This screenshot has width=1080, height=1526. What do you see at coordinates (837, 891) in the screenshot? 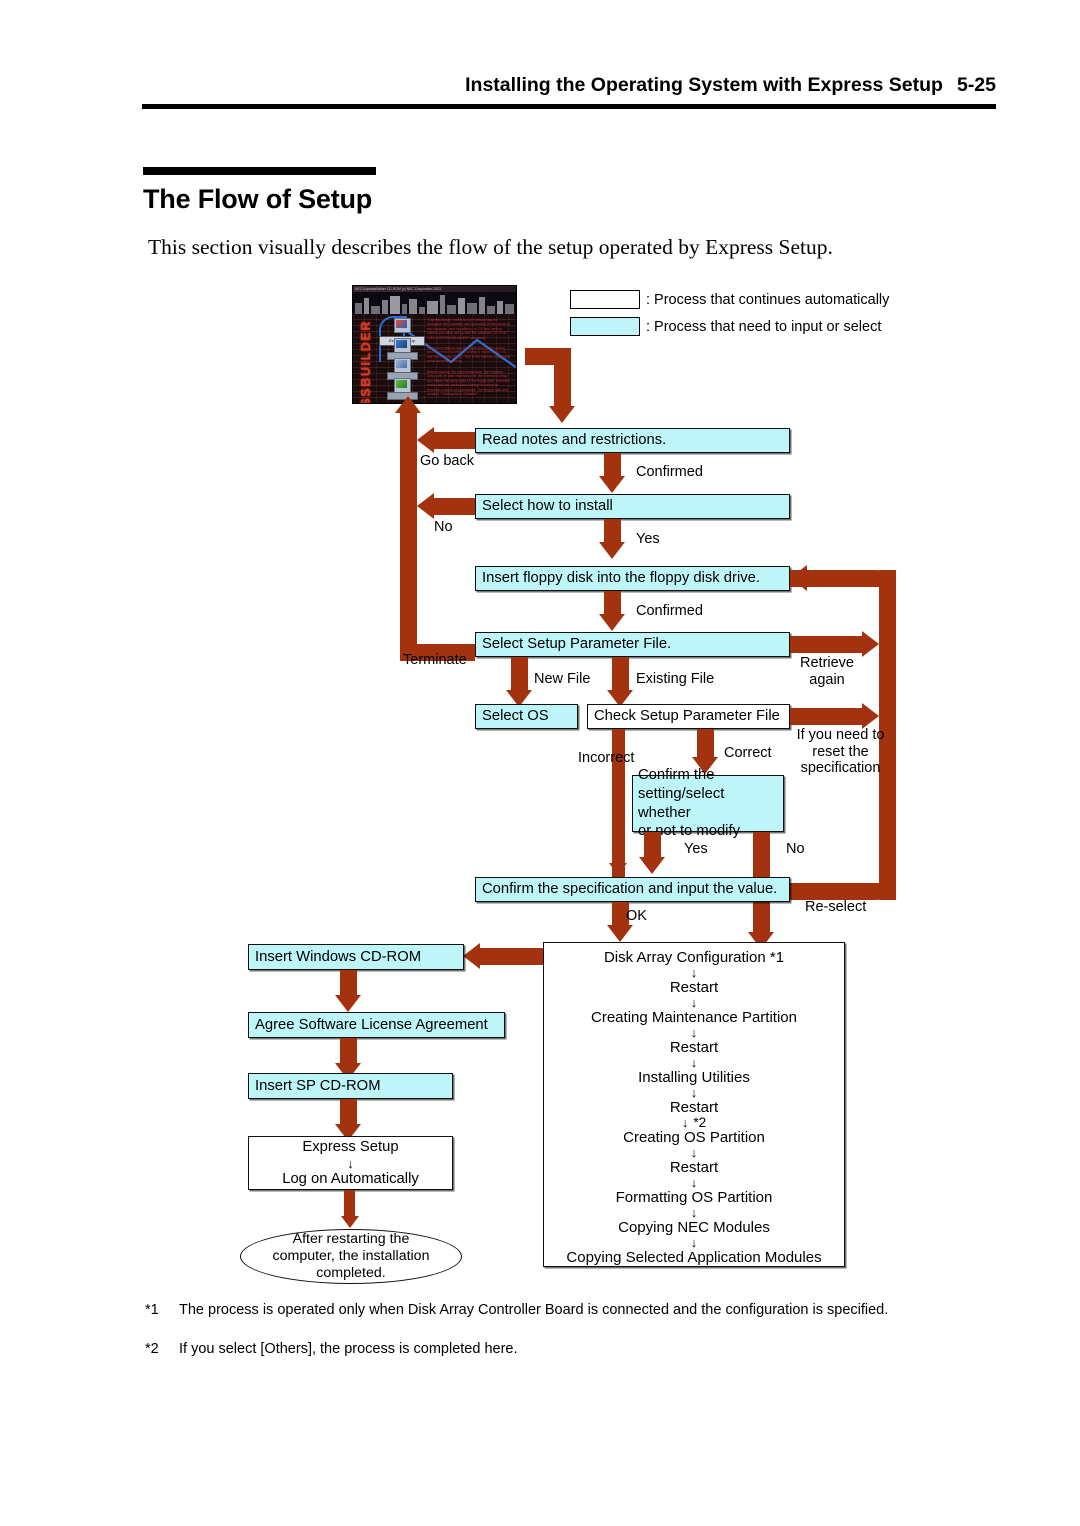
I see `return-trunk-right-bottom` at bounding box center [837, 891].